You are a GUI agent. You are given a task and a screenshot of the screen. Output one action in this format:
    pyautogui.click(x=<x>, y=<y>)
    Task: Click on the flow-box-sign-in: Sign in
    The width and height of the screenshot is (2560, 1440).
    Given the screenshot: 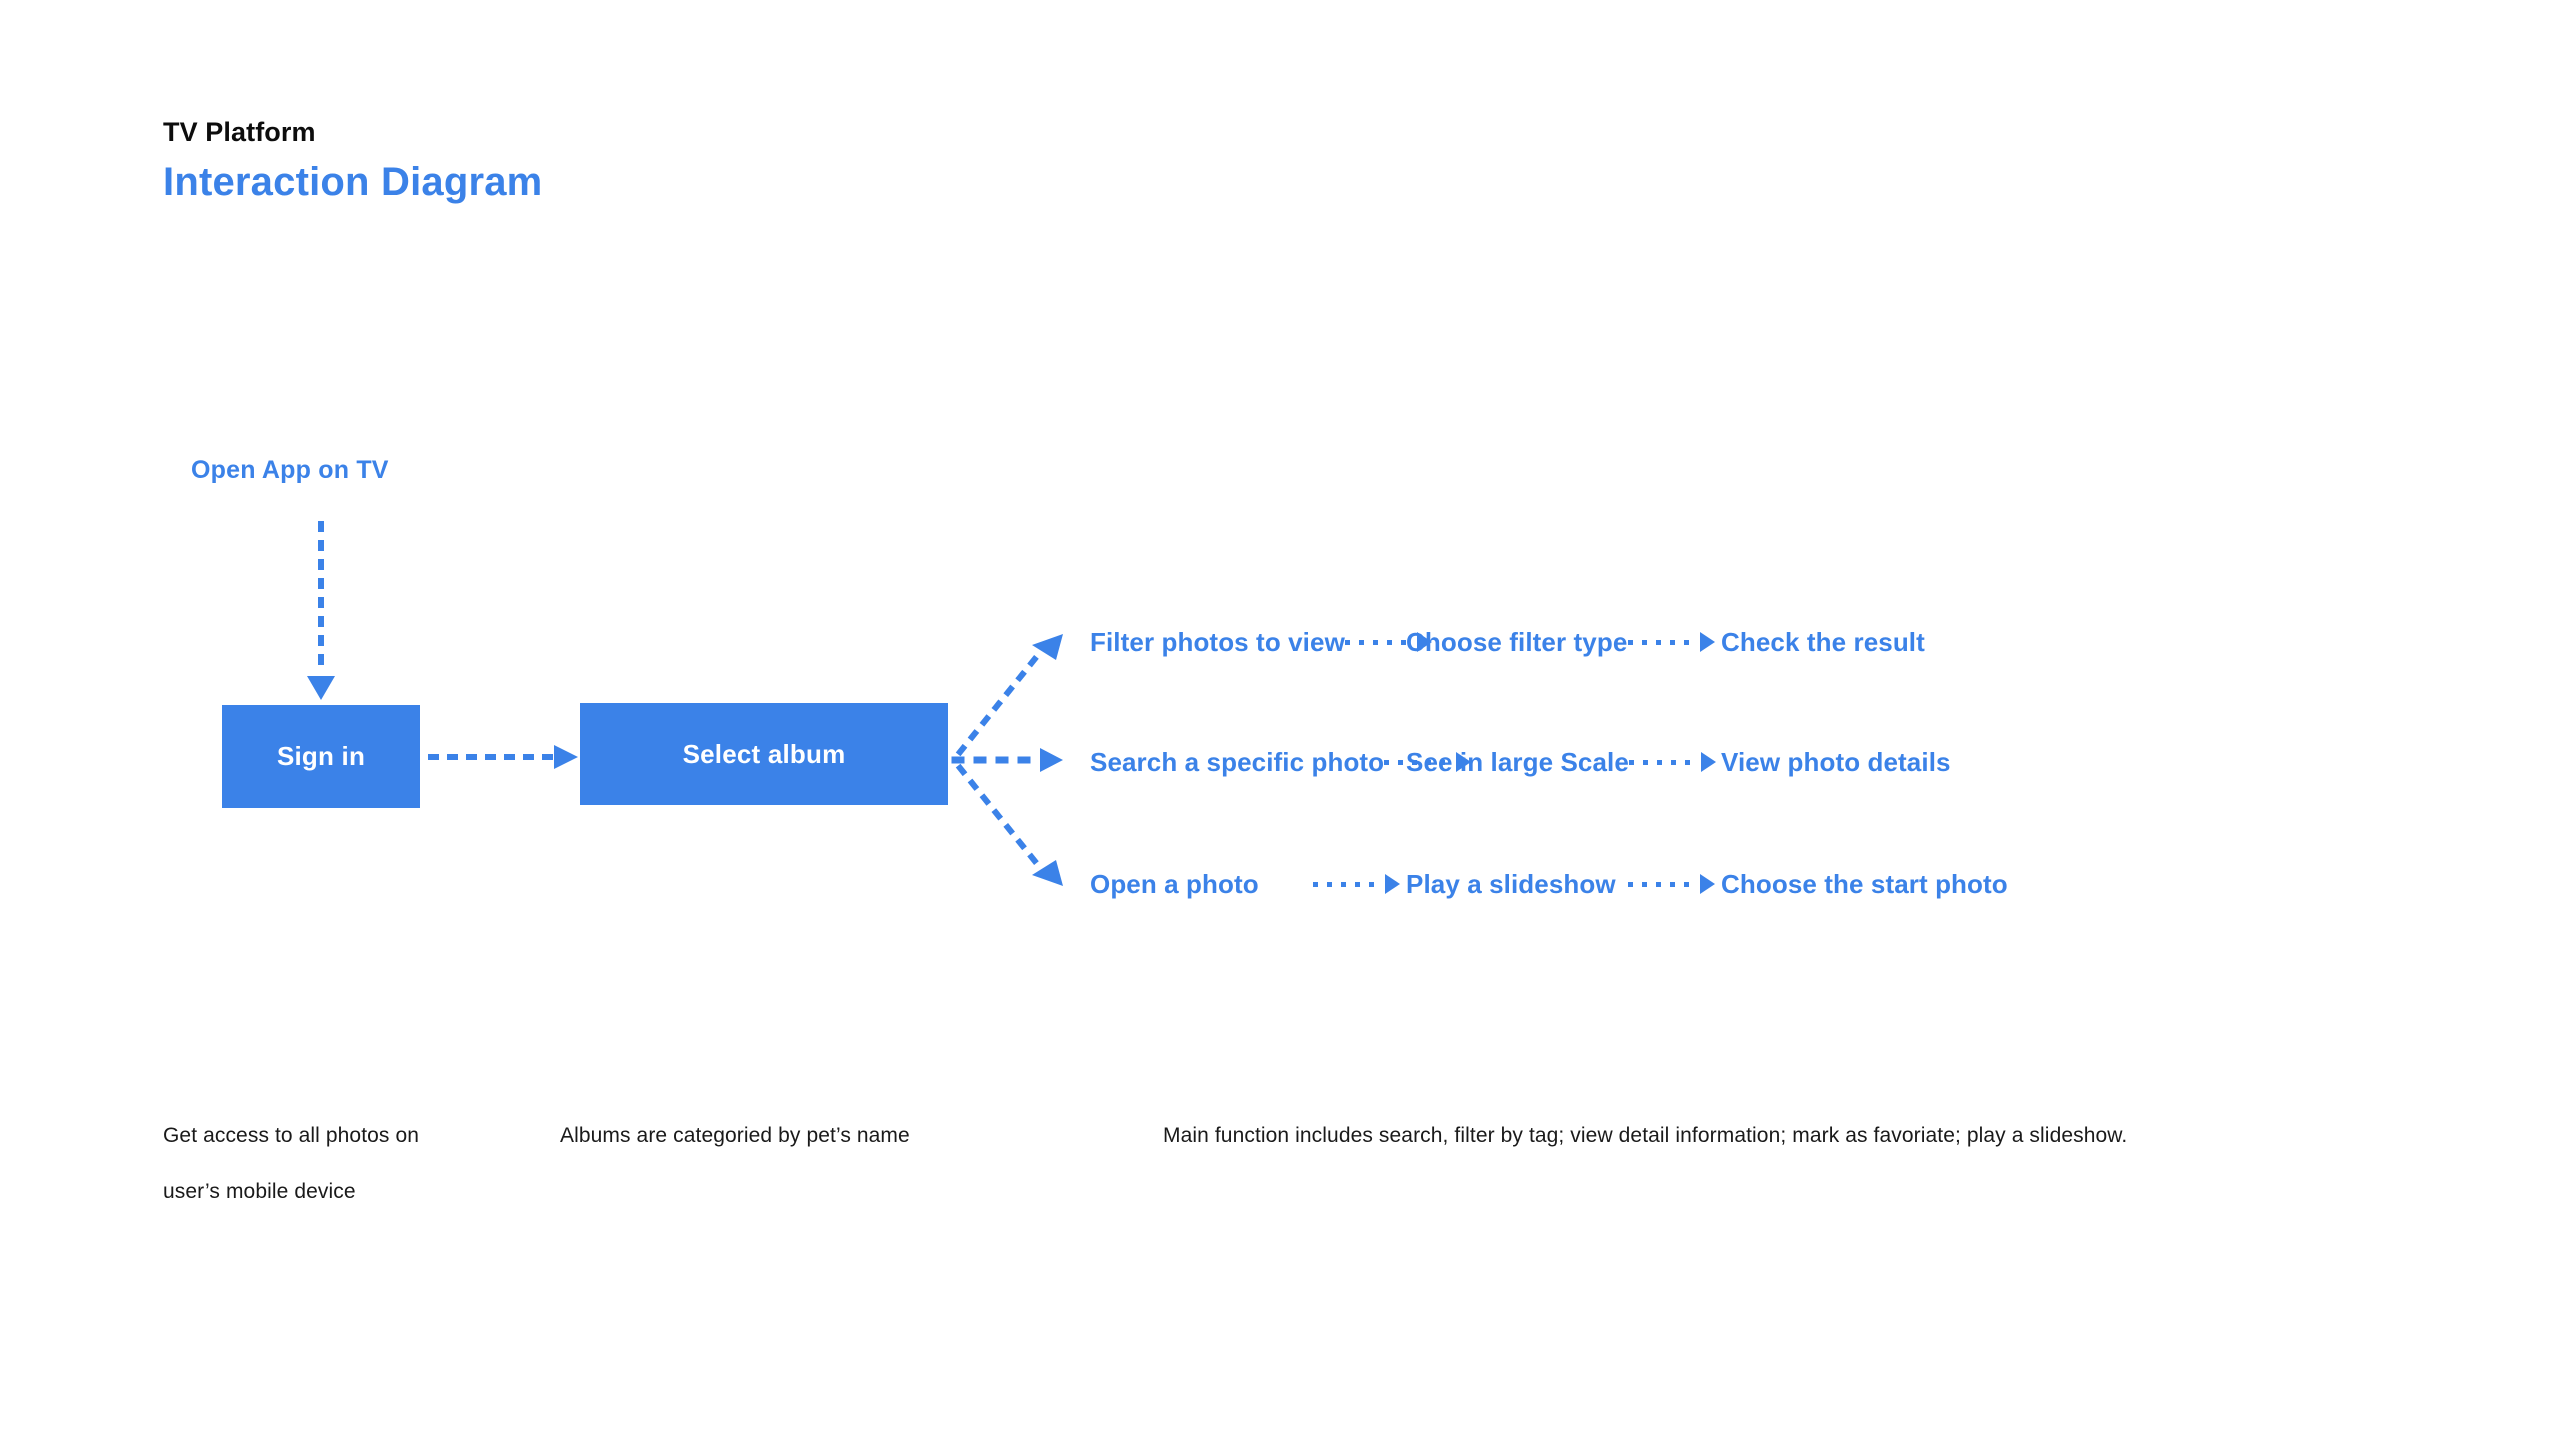 What is the action you would take?
    pyautogui.click(x=321, y=756)
    